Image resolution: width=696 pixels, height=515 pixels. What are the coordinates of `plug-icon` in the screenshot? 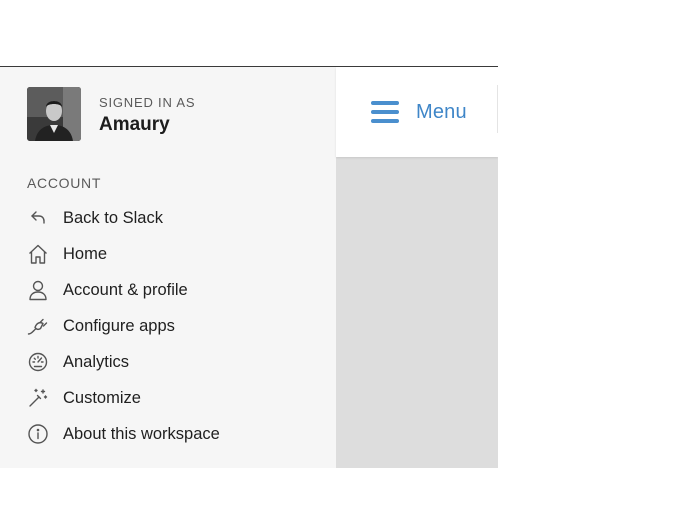 It's located at (38, 326).